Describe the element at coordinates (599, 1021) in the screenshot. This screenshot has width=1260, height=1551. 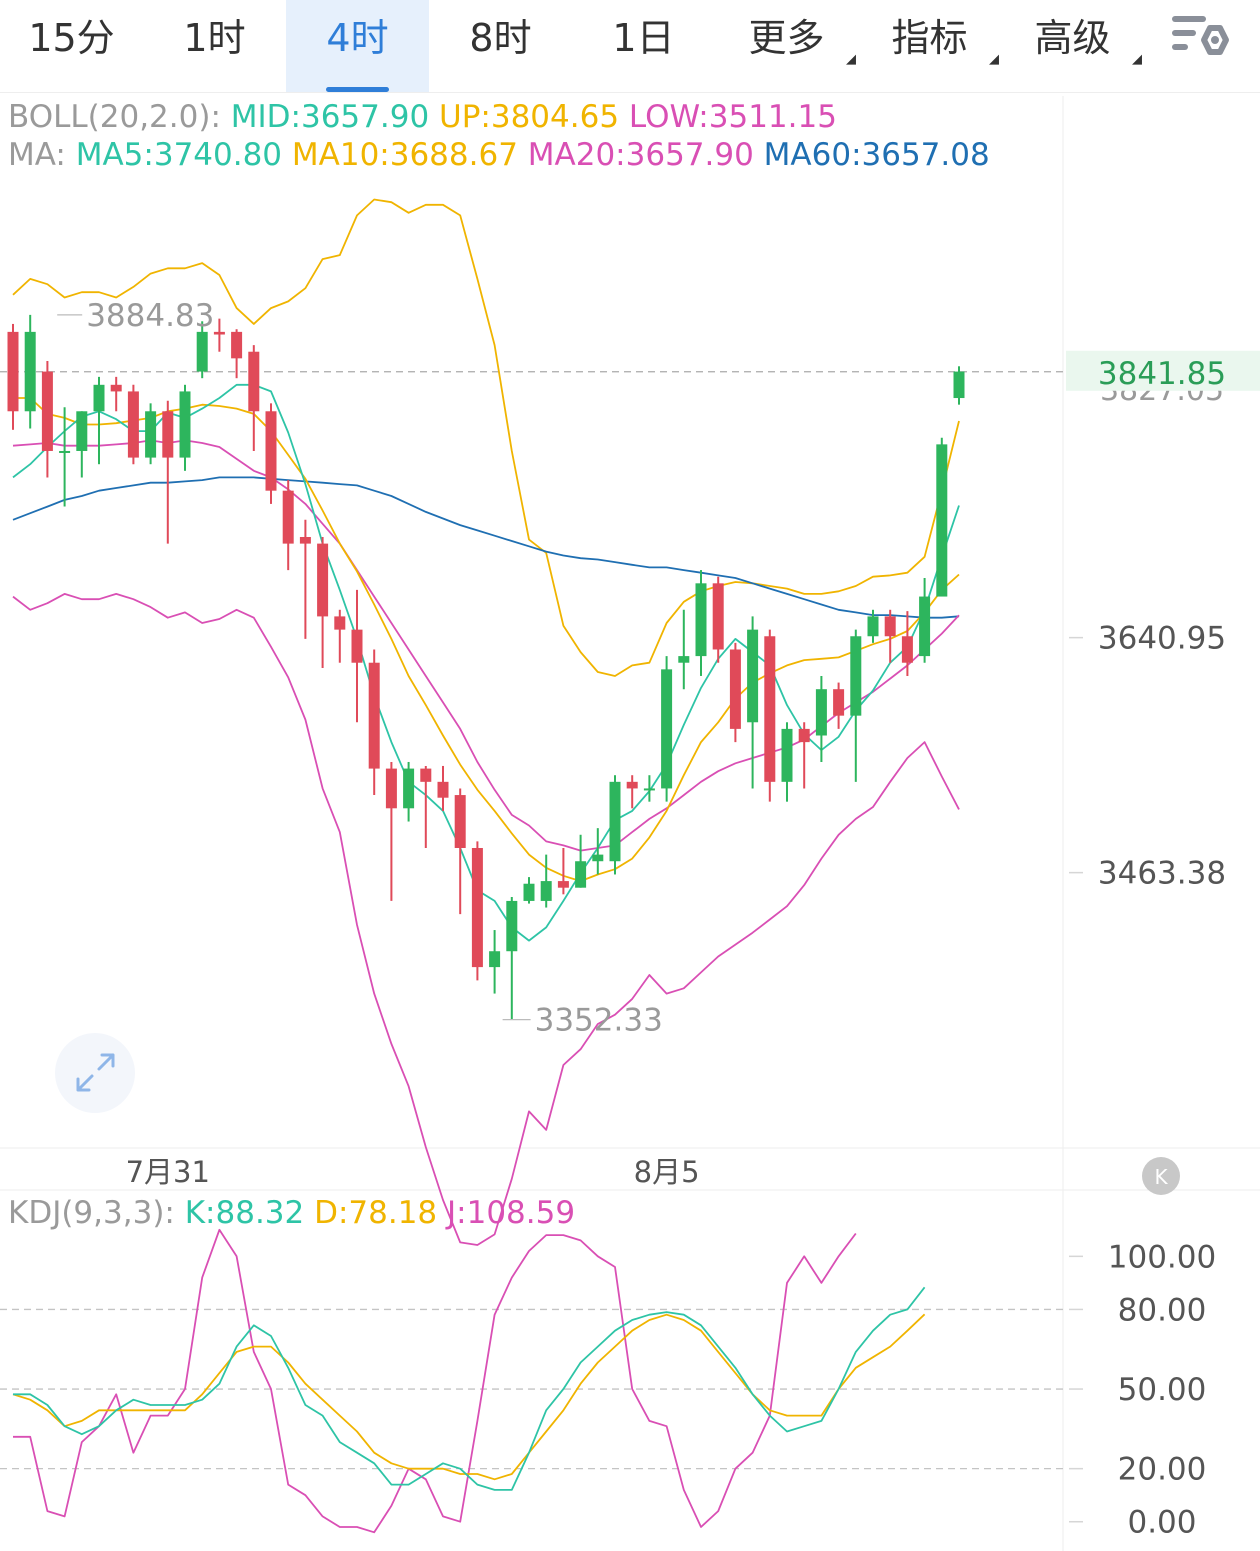
I see `min-price-label: 3352.33` at that location.